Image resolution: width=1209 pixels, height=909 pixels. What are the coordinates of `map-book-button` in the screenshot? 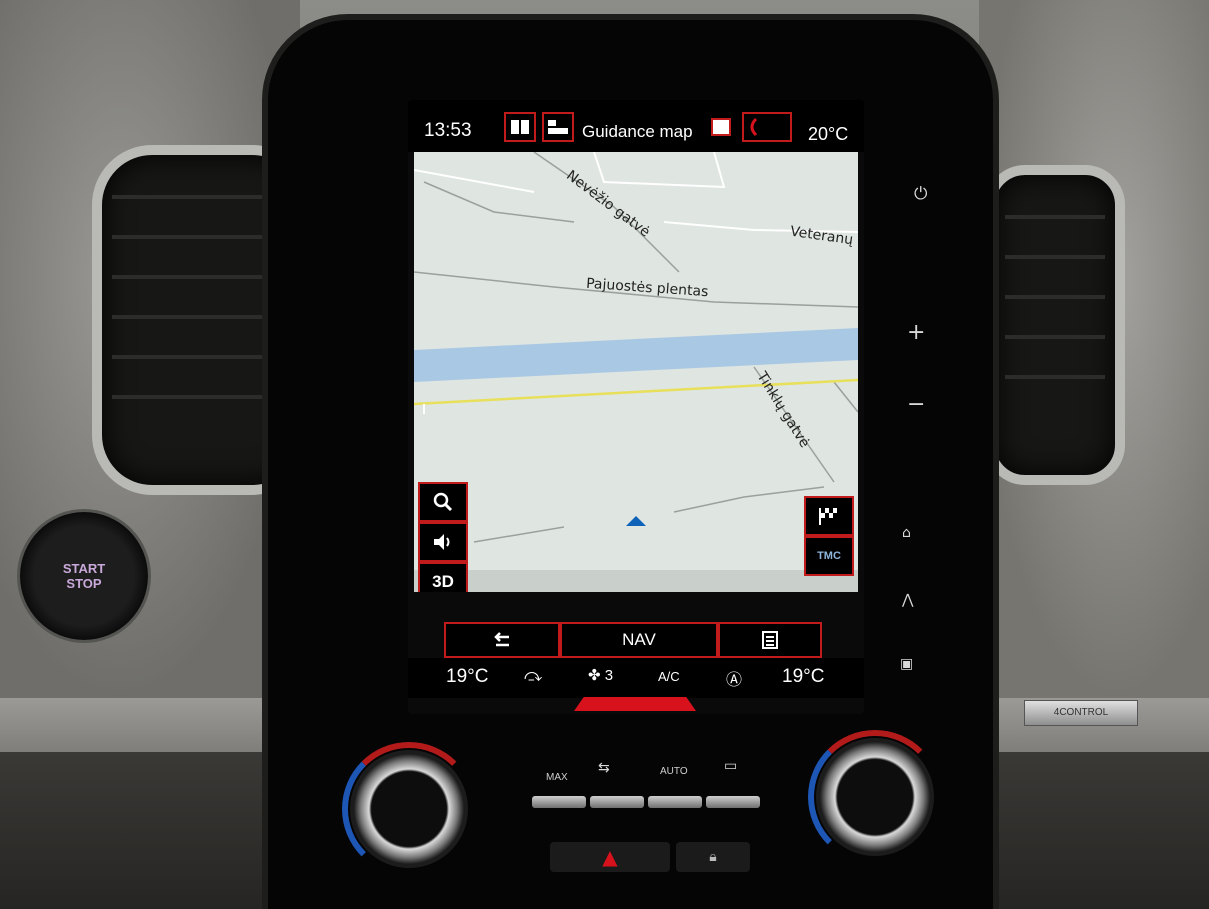 It's located at (520, 127).